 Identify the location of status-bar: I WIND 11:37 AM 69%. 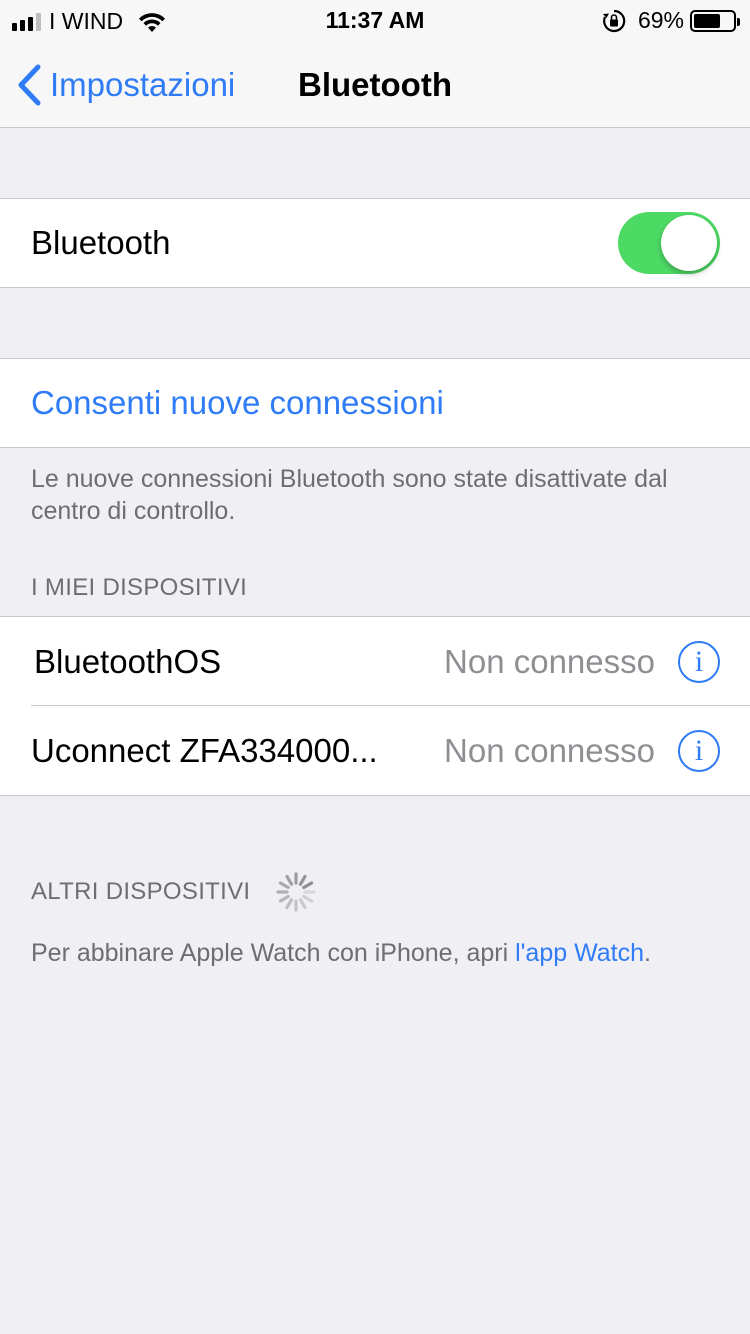
(375, 20).